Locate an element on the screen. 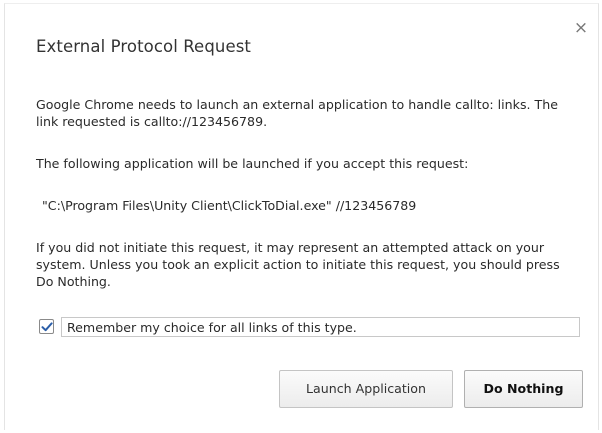  launch-application-button: Launch Application is located at coordinates (366, 389).